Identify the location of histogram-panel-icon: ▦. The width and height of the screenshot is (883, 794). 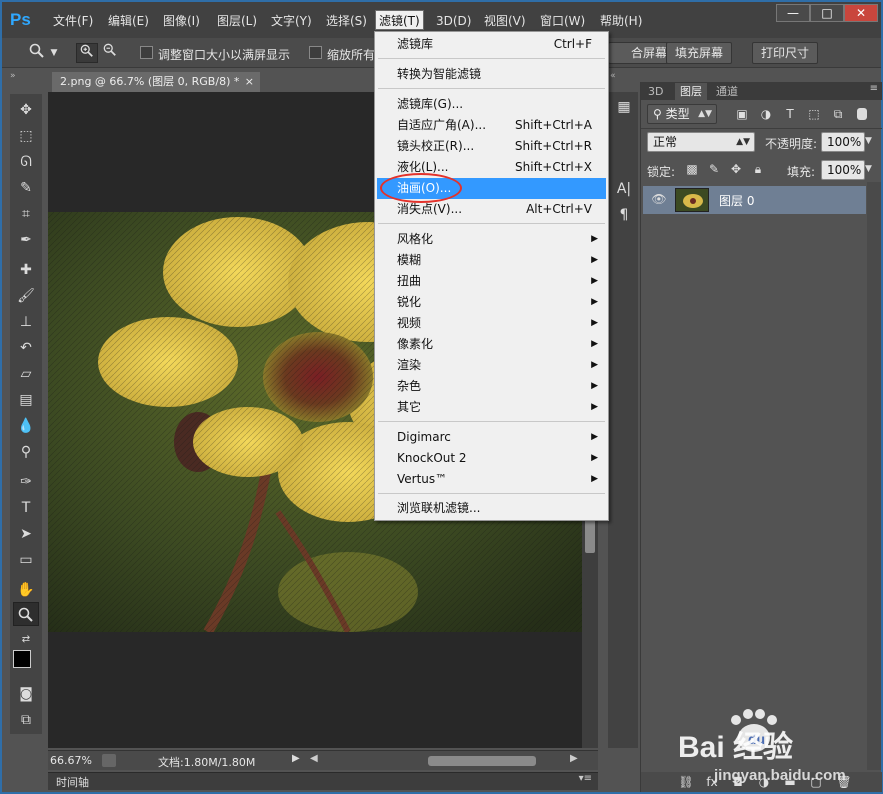
(624, 107).